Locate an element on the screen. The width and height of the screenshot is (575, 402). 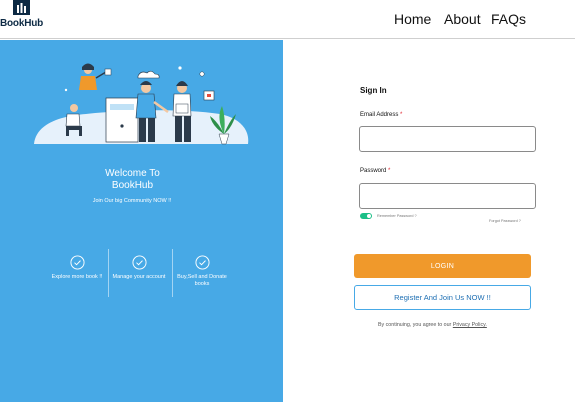
privacy-policy-link: Privacy Policy. is located at coordinates (470, 325).